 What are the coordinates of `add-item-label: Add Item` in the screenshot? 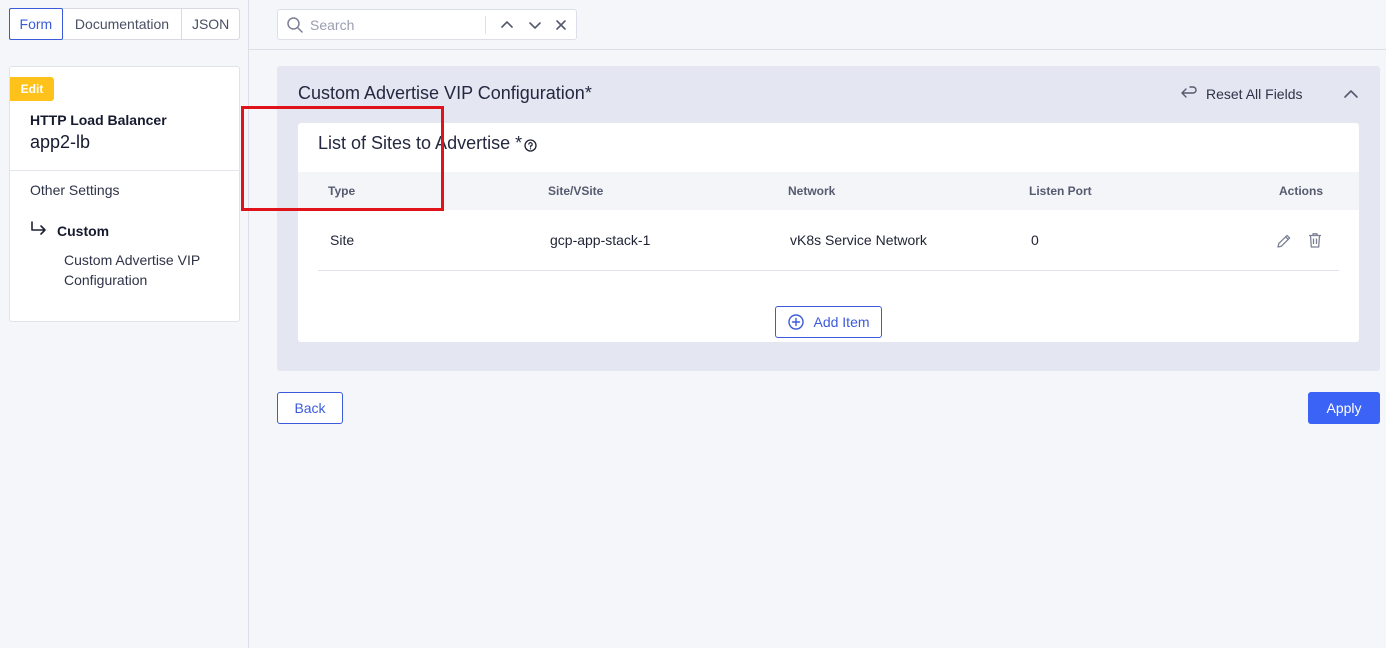 It's located at (841, 322).